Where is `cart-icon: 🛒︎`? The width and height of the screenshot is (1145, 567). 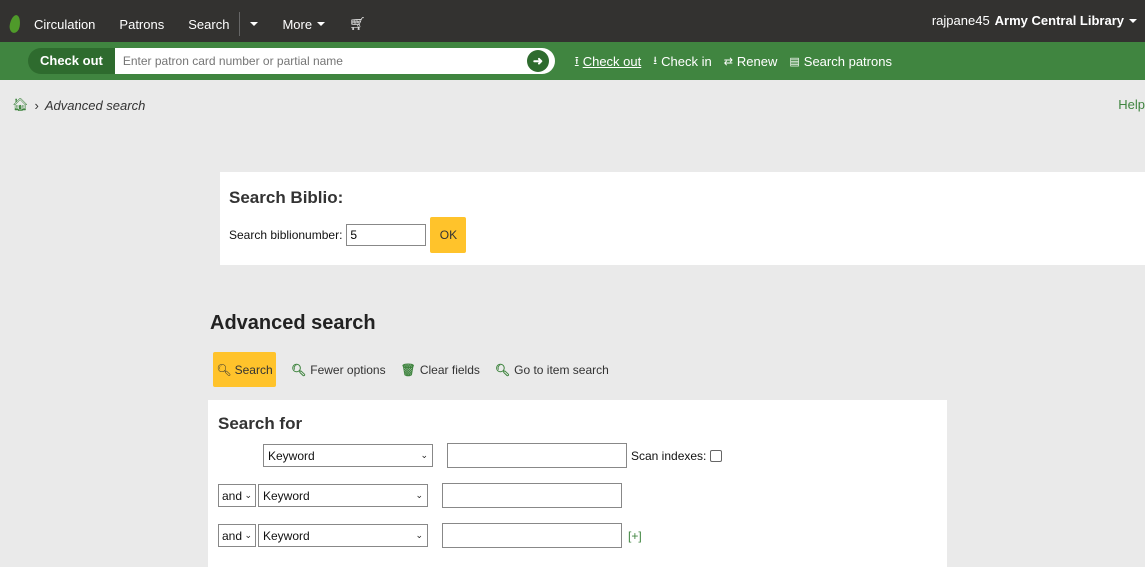 cart-icon: 🛒︎ is located at coordinates (357, 24).